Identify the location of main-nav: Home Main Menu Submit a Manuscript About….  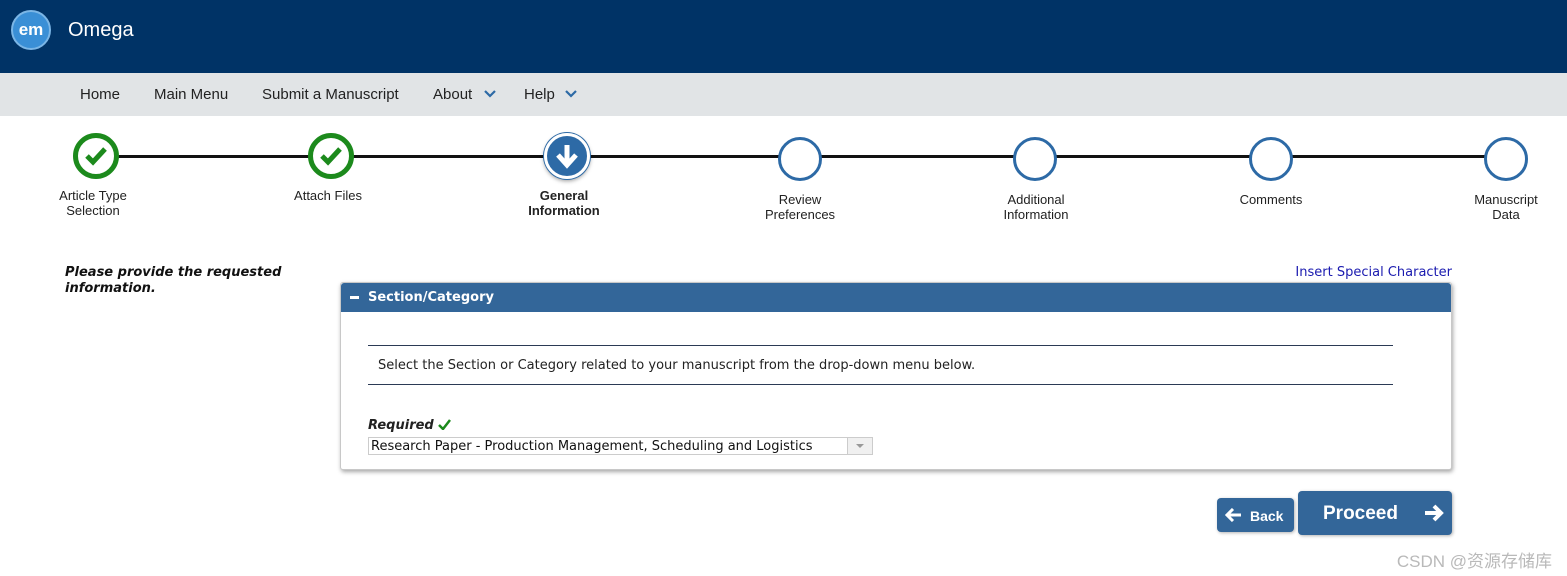
(783, 94).